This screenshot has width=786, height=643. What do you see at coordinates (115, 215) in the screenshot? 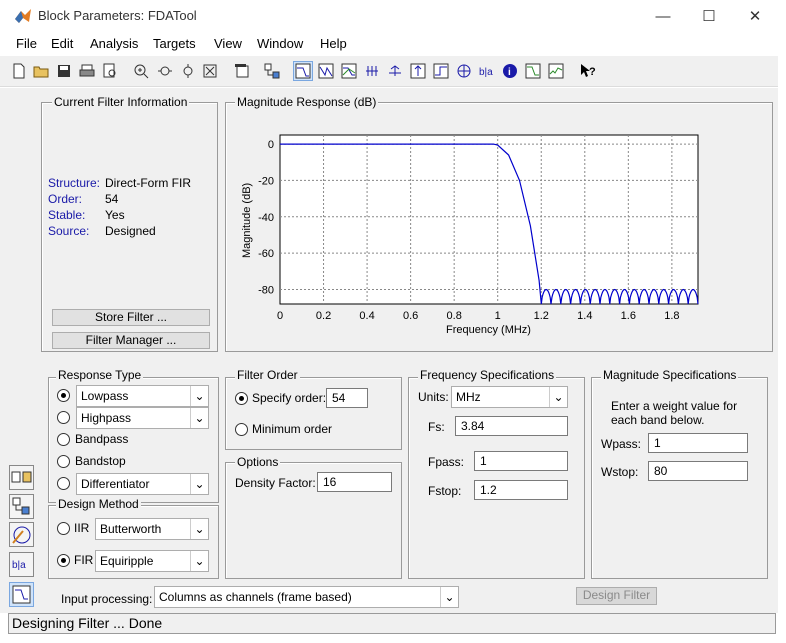
I see `stable-value: Yes` at bounding box center [115, 215].